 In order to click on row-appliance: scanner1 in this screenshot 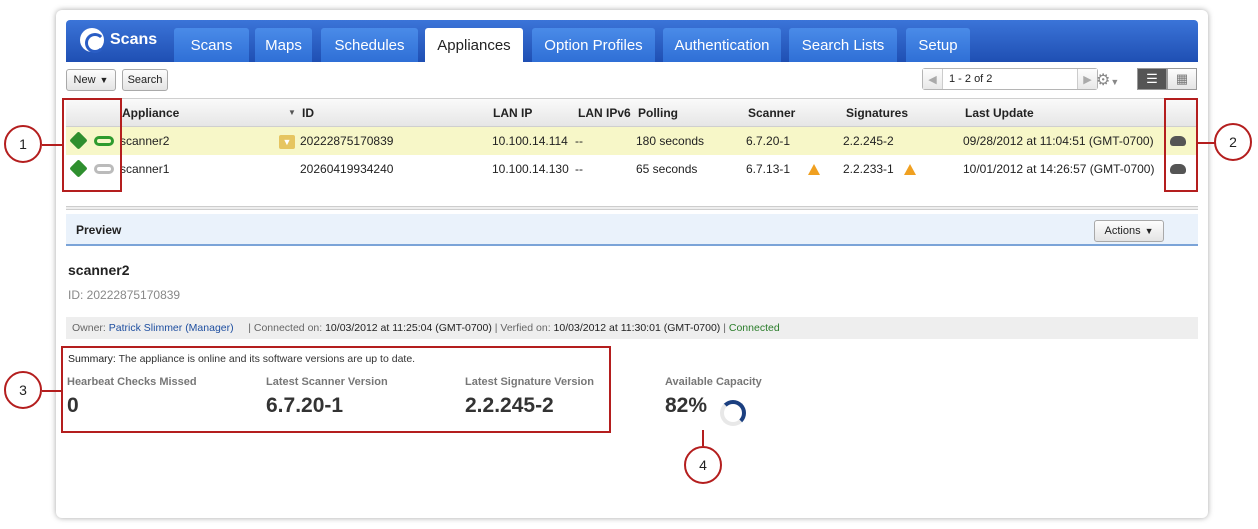, I will do `click(144, 169)`.